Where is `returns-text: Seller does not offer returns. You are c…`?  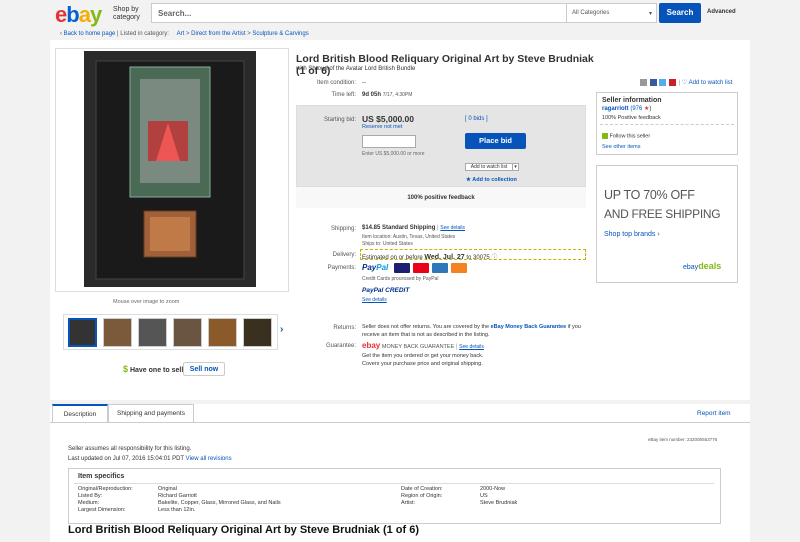 returns-text: Seller does not offer returns. You are c… is located at coordinates (471, 331).